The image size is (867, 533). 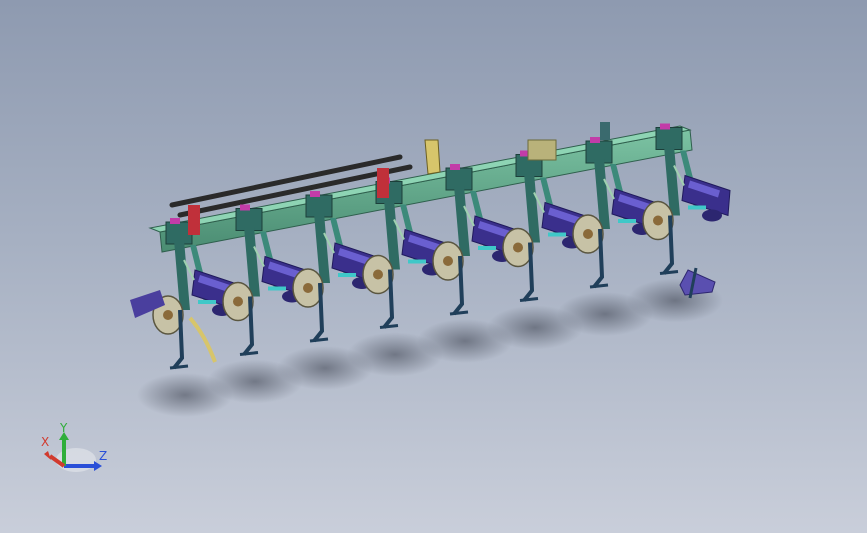 What do you see at coordinates (605, 131) in the screenshot?
I see `top-post` at bounding box center [605, 131].